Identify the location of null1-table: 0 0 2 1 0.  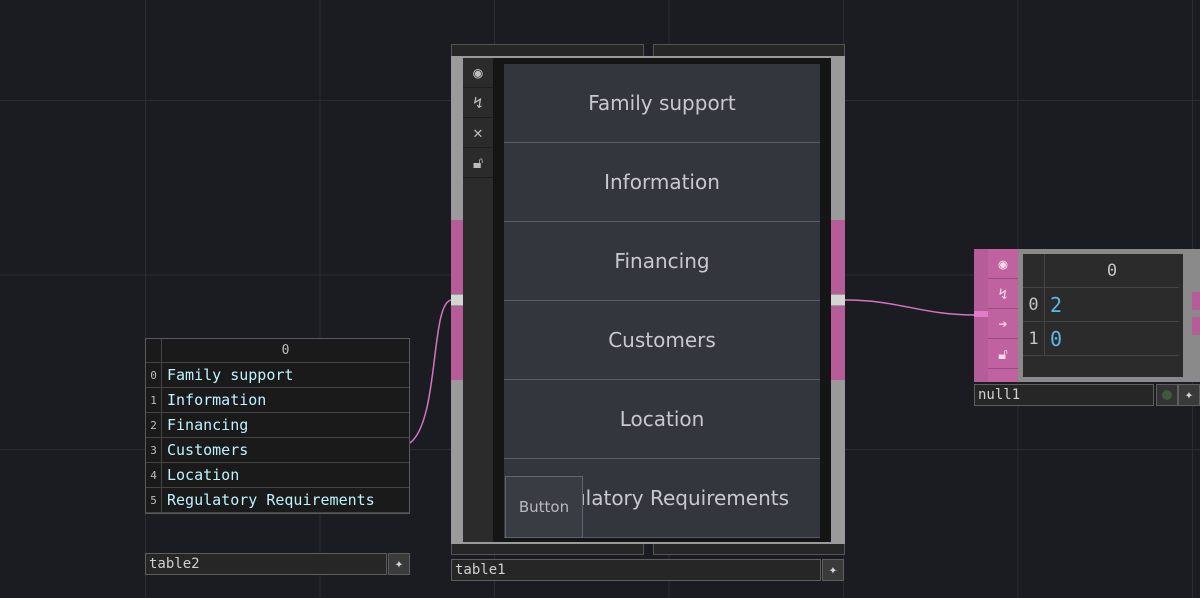
(1103, 315).